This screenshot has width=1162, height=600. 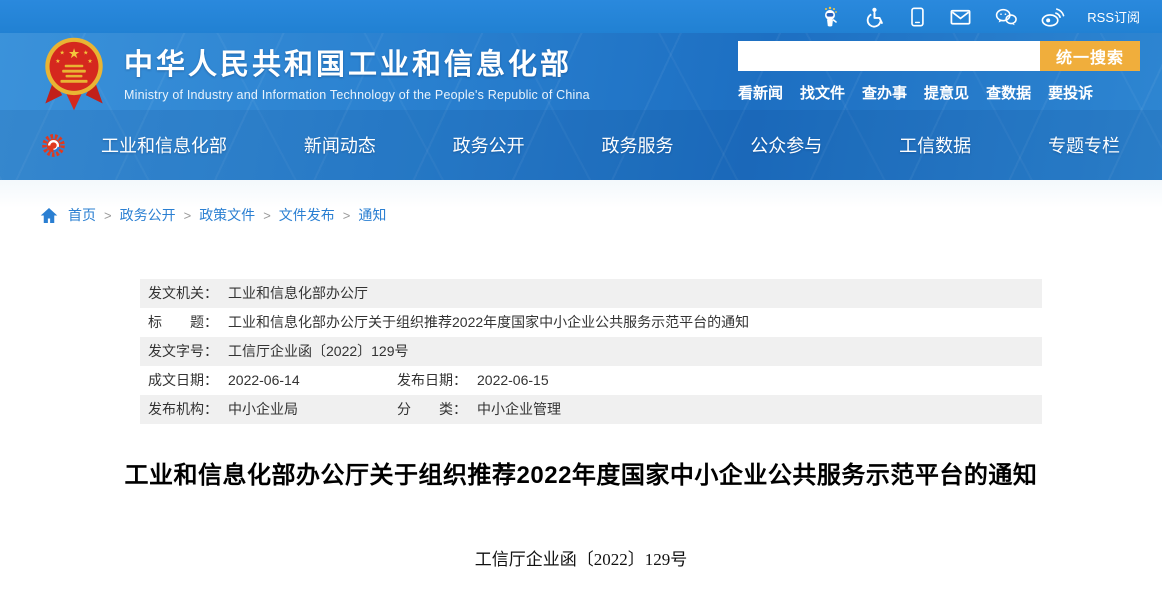 What do you see at coordinates (307, 215) in the screenshot?
I see `breadcrumb-item: 文件发布` at bounding box center [307, 215].